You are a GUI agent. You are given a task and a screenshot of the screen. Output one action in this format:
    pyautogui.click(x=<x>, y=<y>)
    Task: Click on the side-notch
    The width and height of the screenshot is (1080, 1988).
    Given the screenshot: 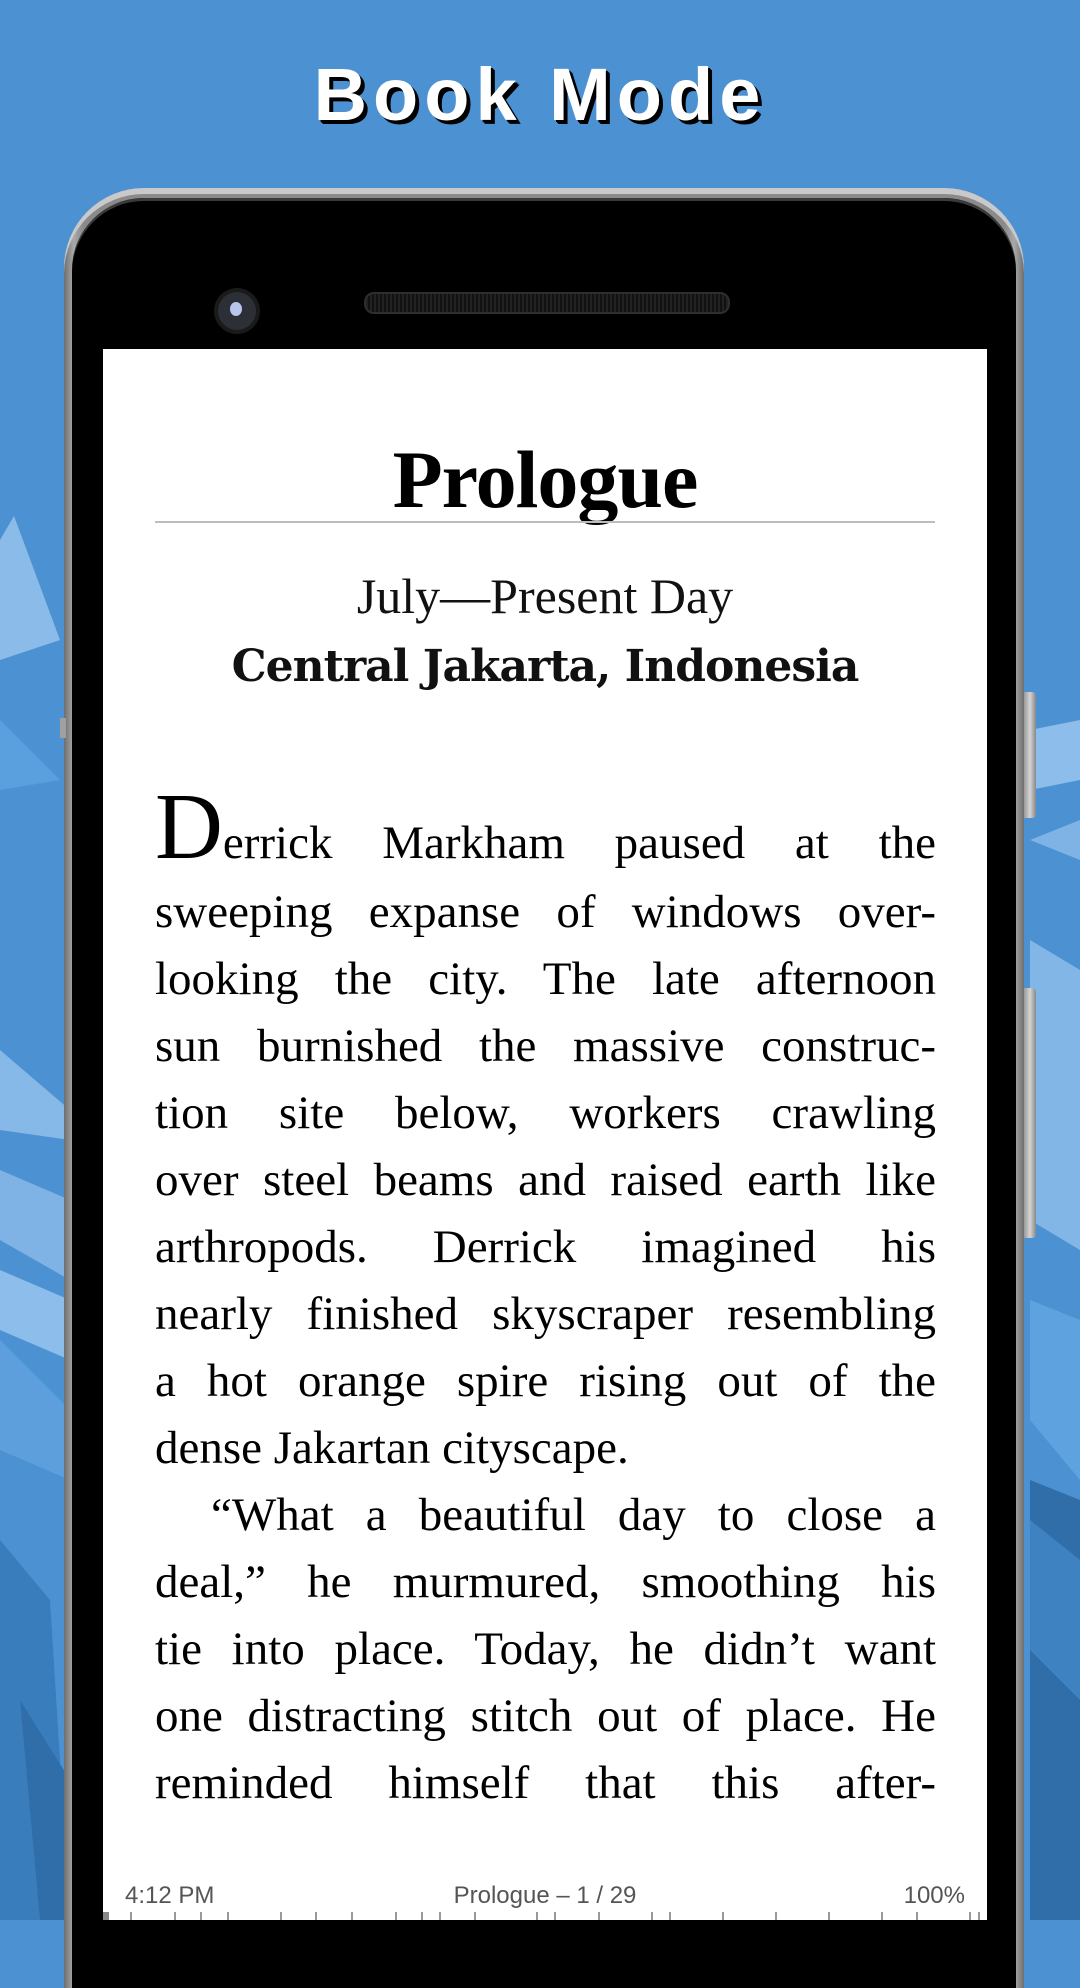 What is the action you would take?
    pyautogui.click(x=63, y=728)
    